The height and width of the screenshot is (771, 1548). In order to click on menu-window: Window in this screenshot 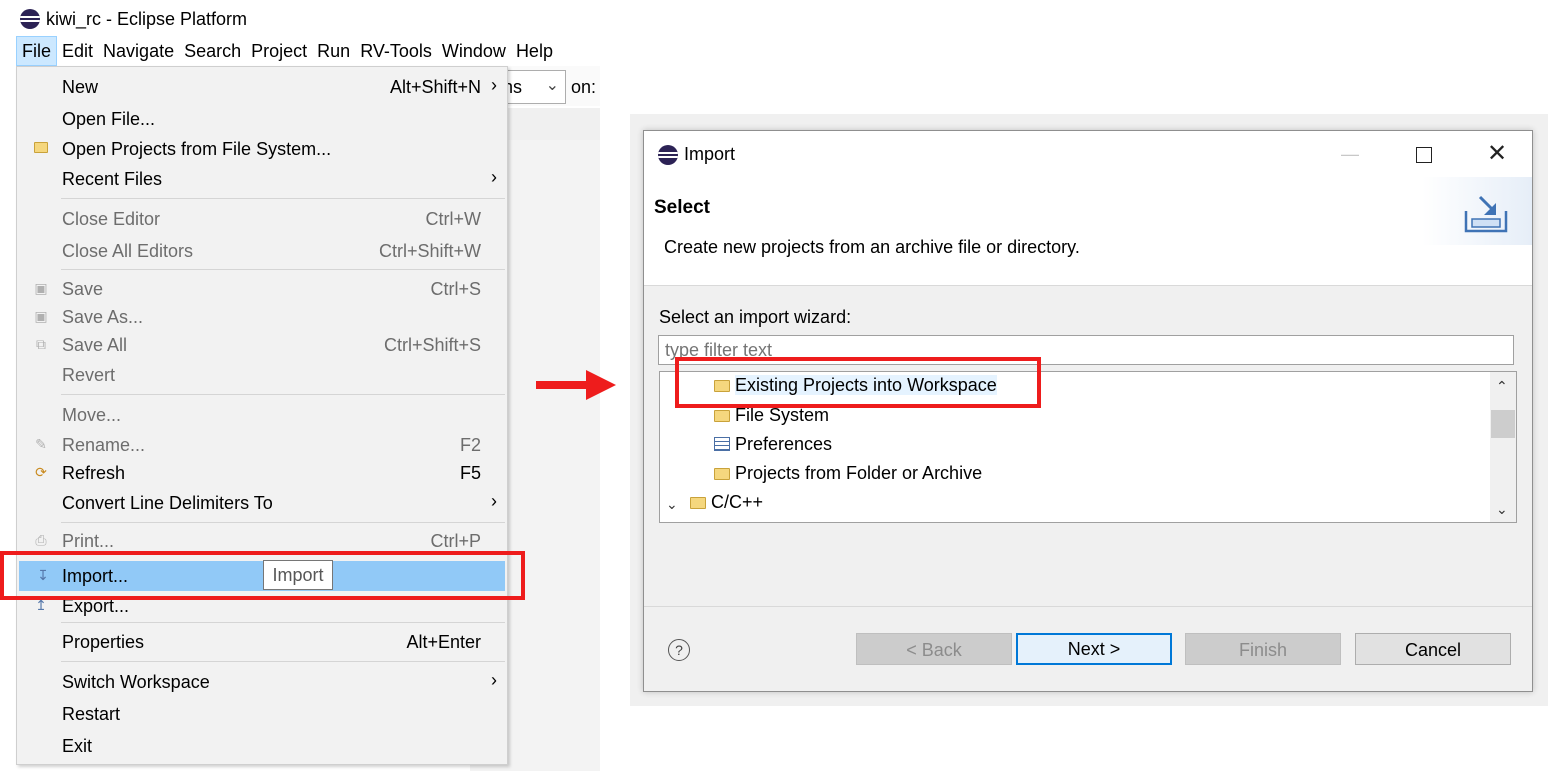, I will do `click(474, 51)`.